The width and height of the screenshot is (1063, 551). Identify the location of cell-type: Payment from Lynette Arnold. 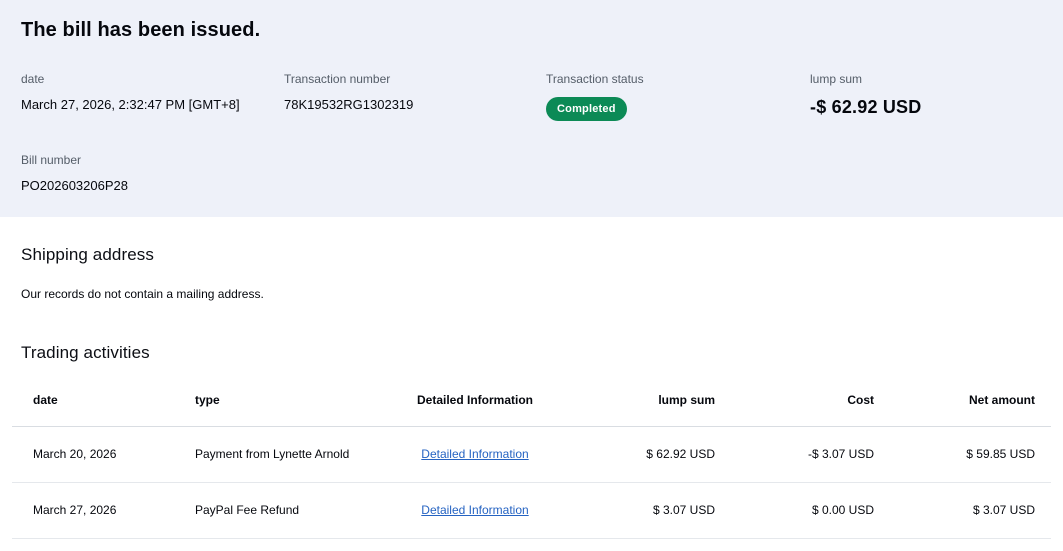
(292, 454).